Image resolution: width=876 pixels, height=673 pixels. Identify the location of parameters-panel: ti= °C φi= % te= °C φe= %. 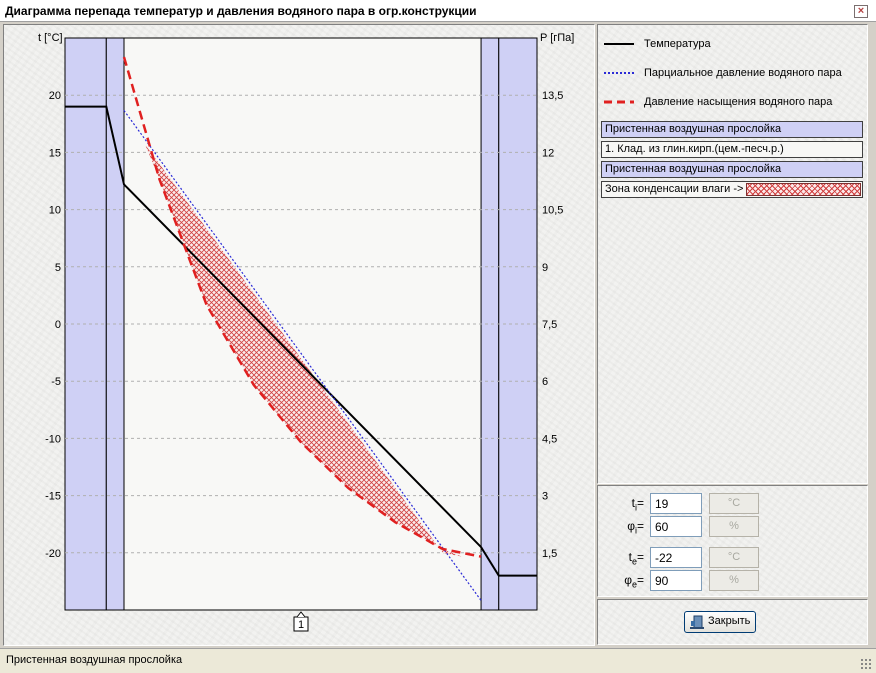
(732, 541).